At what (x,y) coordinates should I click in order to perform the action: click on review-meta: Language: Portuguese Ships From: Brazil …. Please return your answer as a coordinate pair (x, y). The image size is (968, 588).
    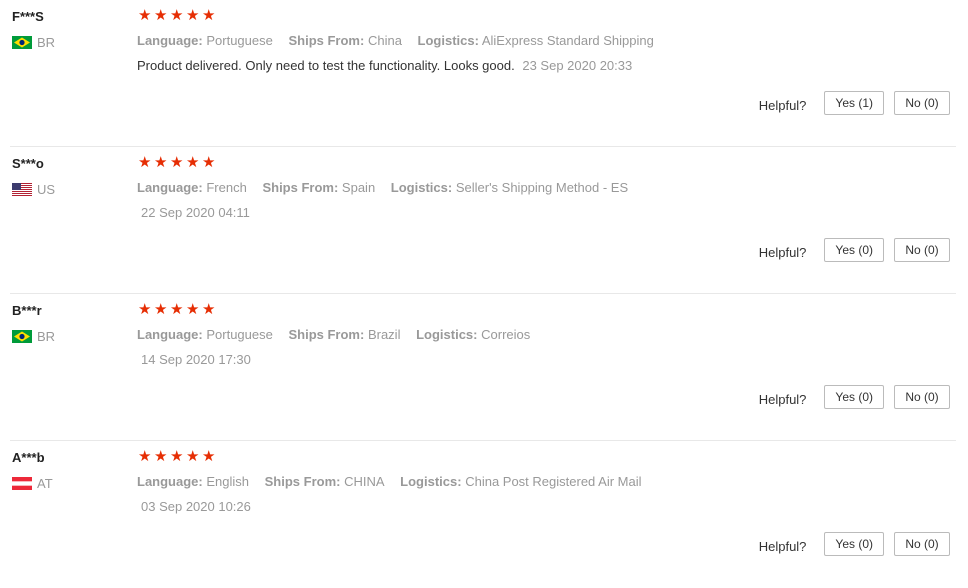
    Looking at the image, I should click on (339, 334).